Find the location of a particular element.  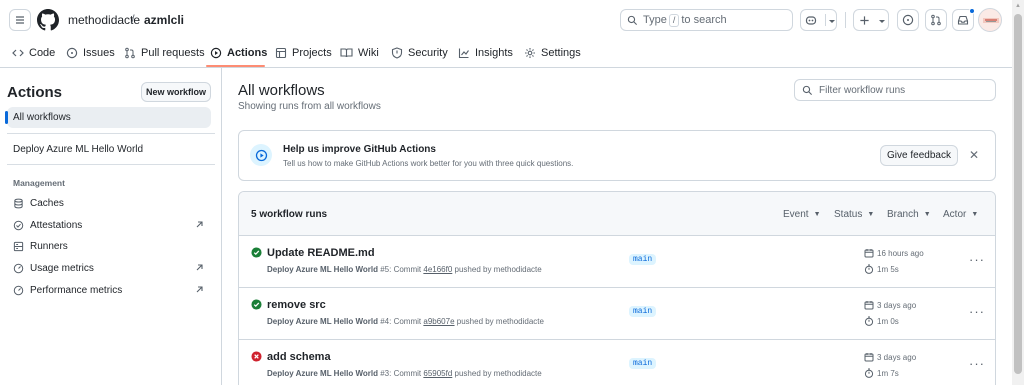

git-pull-request-icon is located at coordinates (936, 20).